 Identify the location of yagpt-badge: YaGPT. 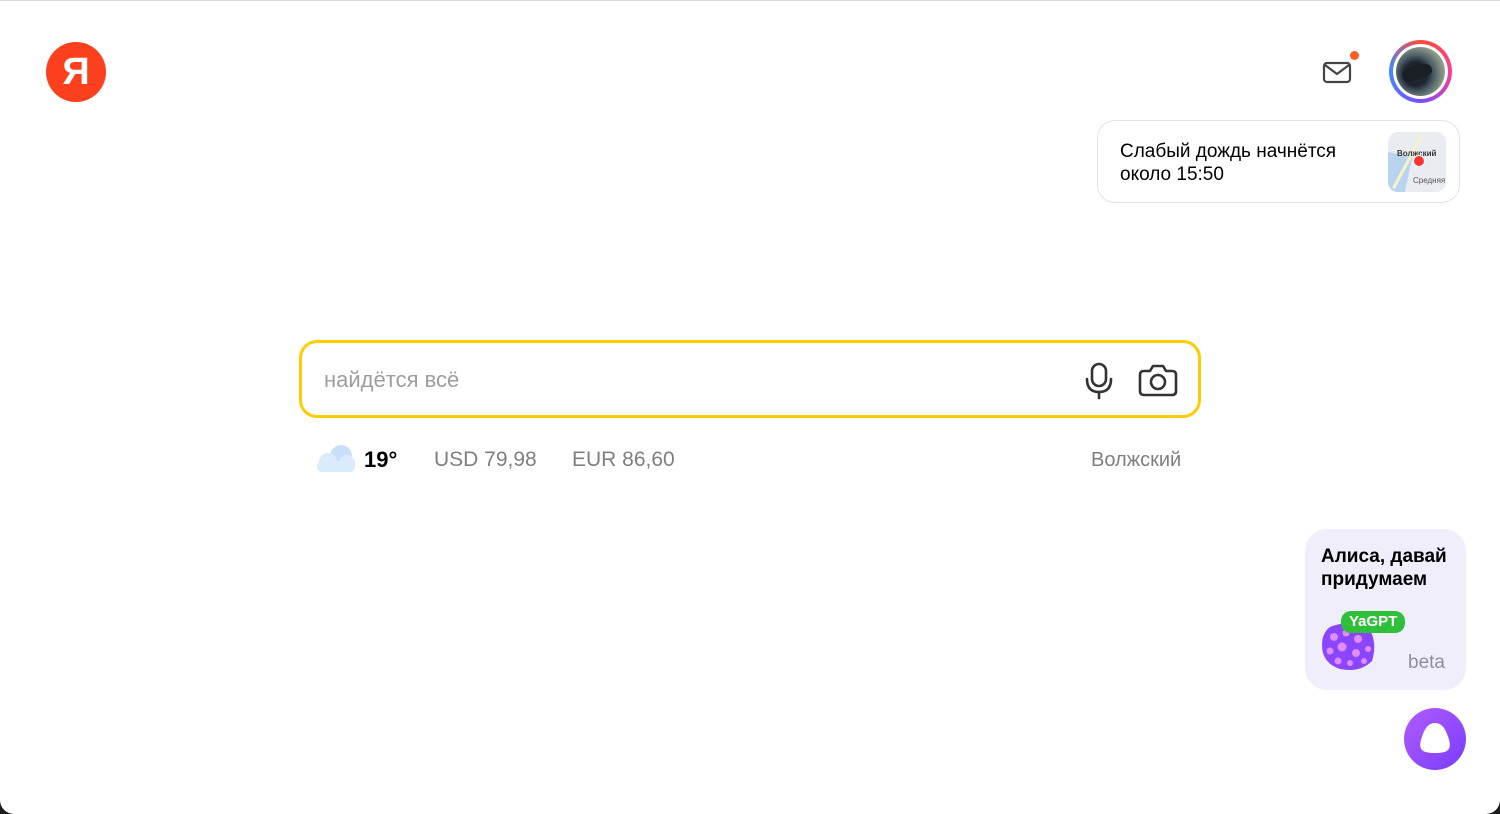
(1373, 622).